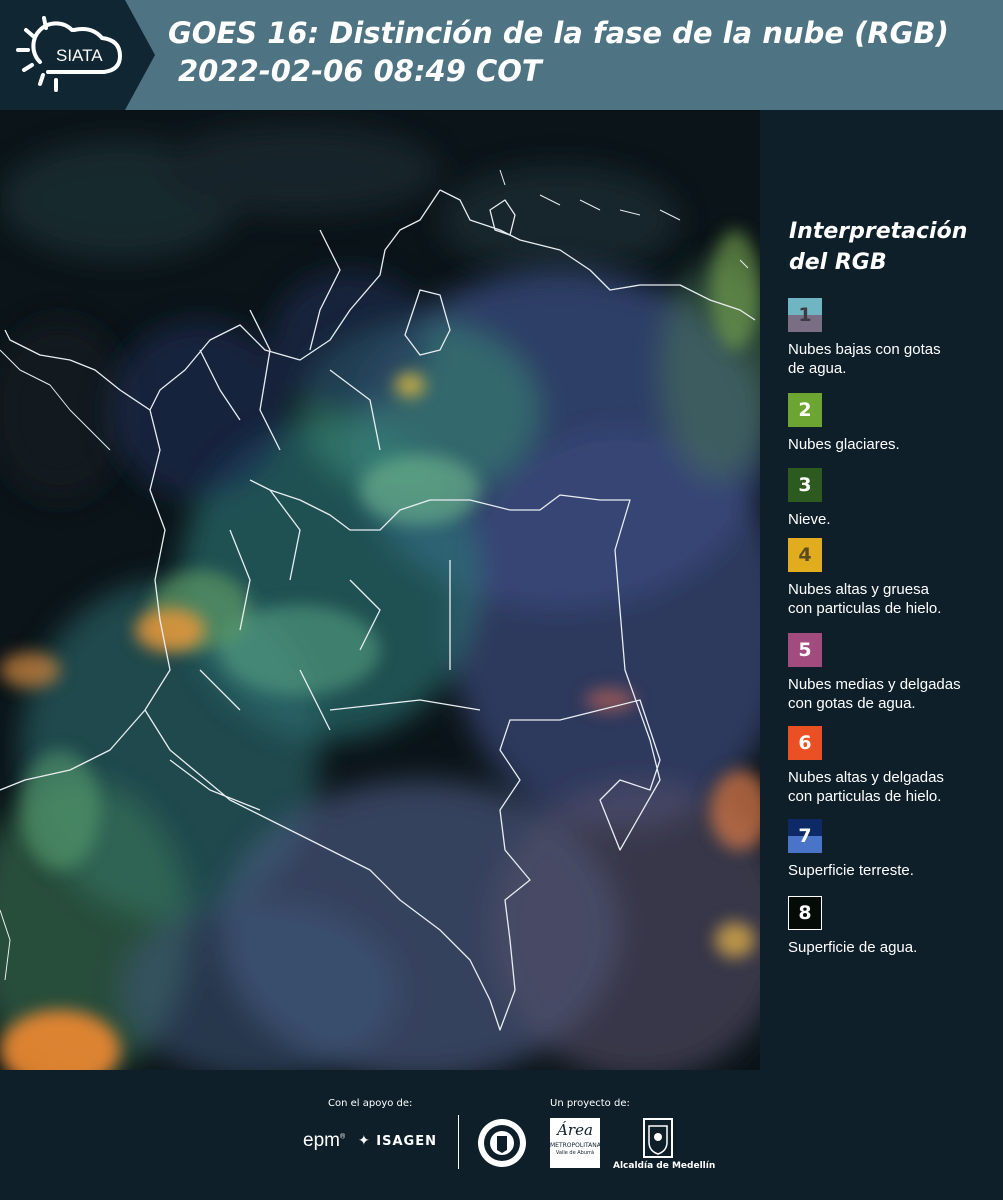 The height and width of the screenshot is (1200, 1003). What do you see at coordinates (889, 247) in the screenshot?
I see `legend-title: Interpretación del RGB` at bounding box center [889, 247].